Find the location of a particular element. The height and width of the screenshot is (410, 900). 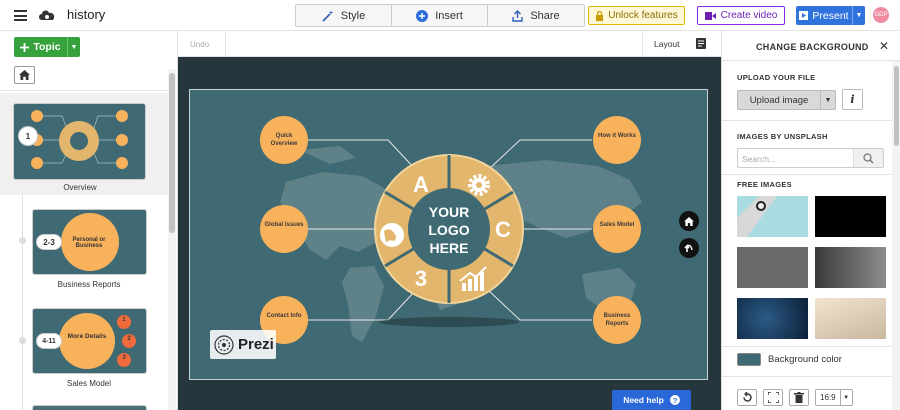

unsplash-search is located at coordinates (810, 158).